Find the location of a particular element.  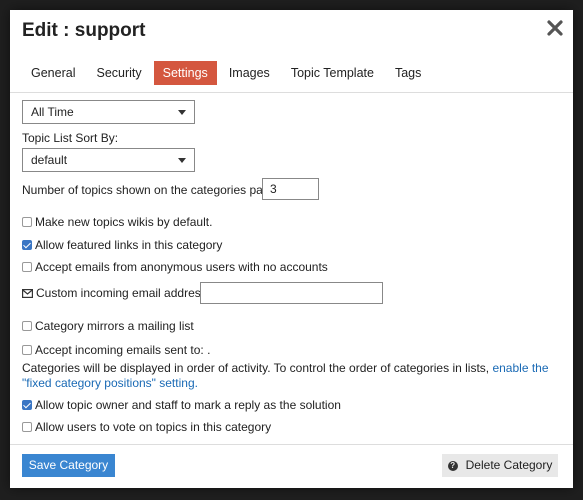

envelope-icon is located at coordinates (27, 293).